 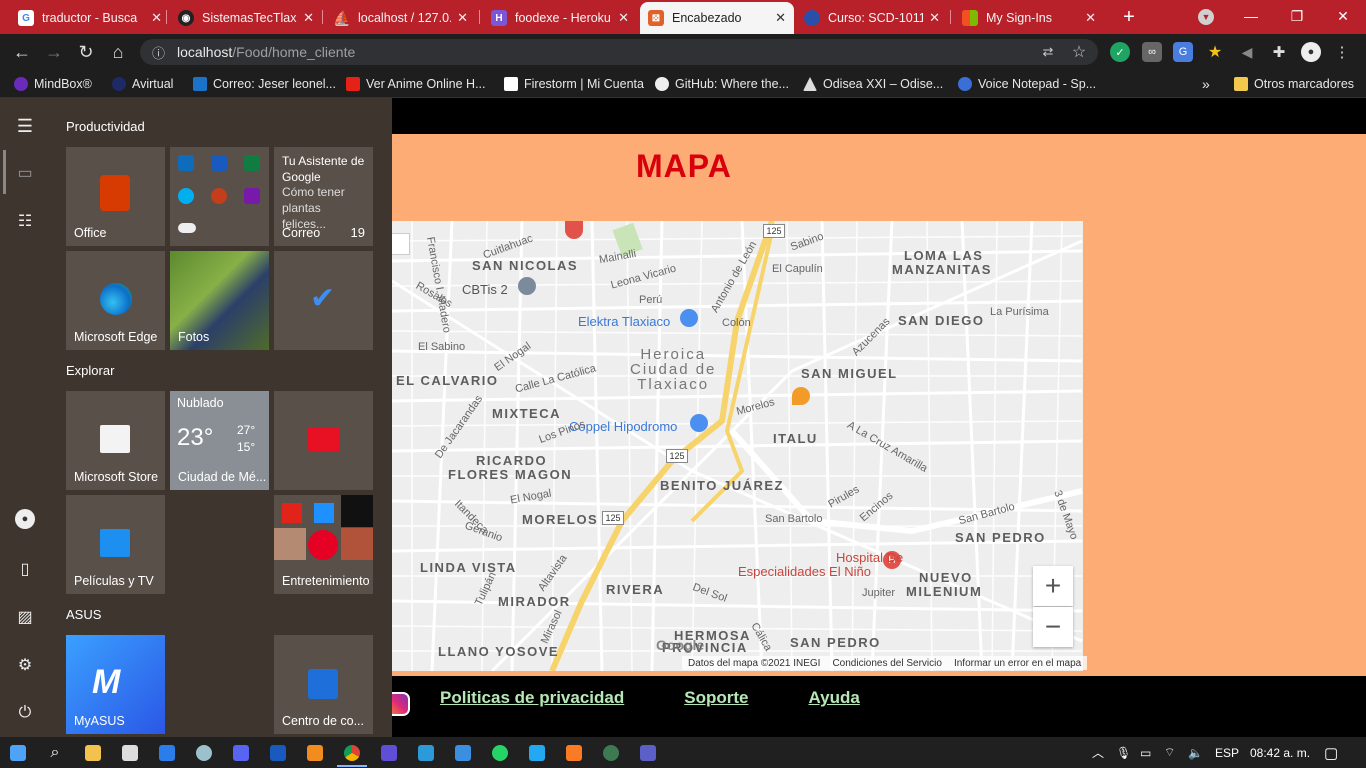 What do you see at coordinates (1152, 52) in the screenshot?
I see `extension-icon: ∞` at bounding box center [1152, 52].